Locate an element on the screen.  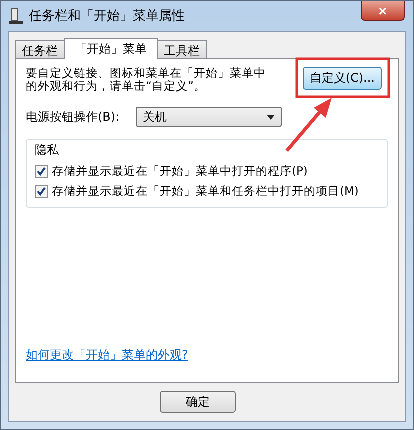
window-title: 任务栏和「开始」菜单属性 is located at coordinates (107, 16).